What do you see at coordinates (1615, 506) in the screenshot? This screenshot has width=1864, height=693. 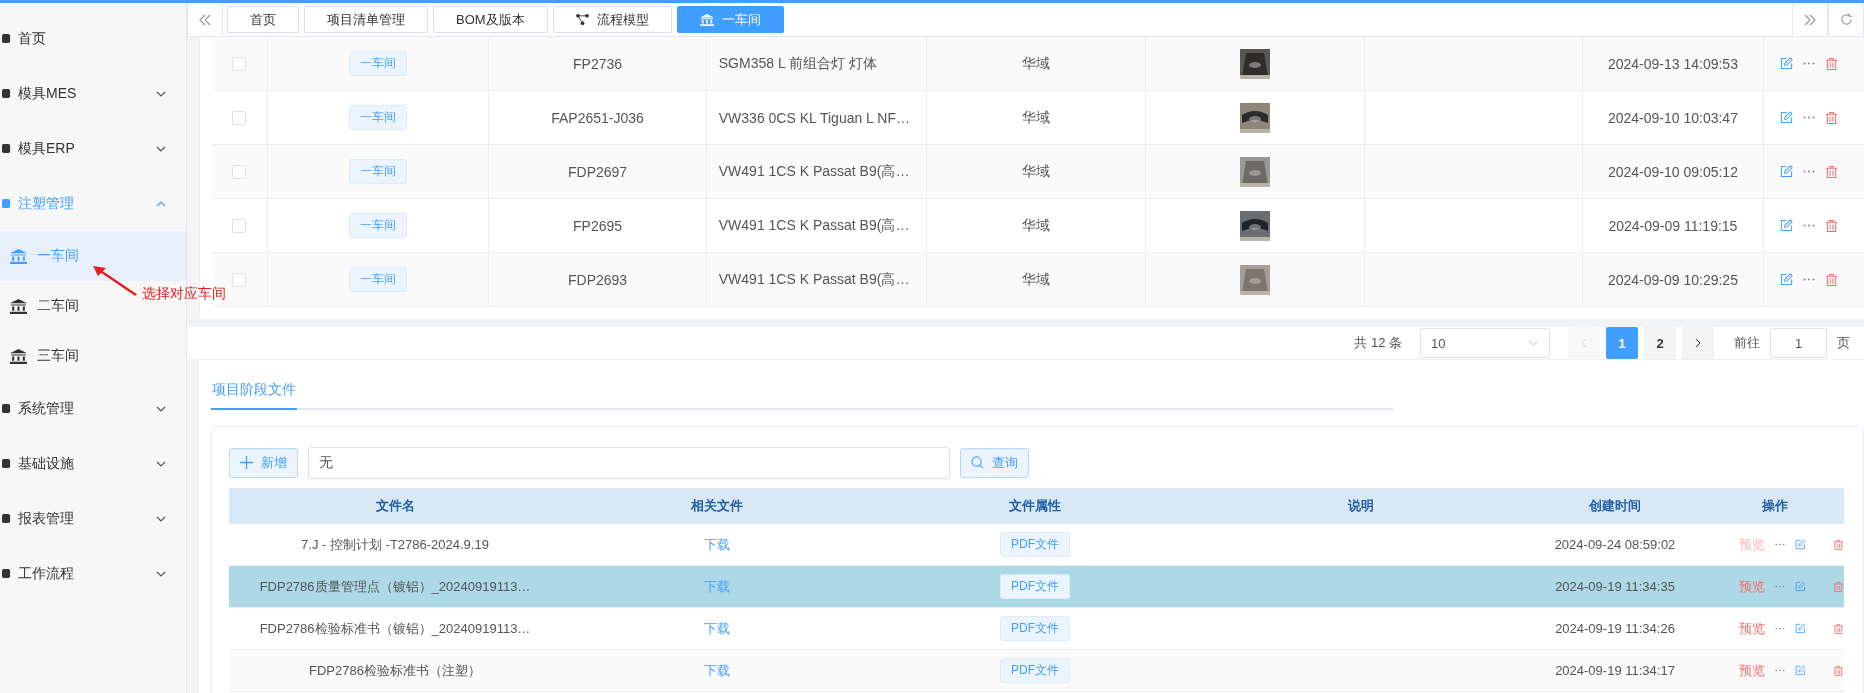 I see `column-header: 创建时间` at bounding box center [1615, 506].